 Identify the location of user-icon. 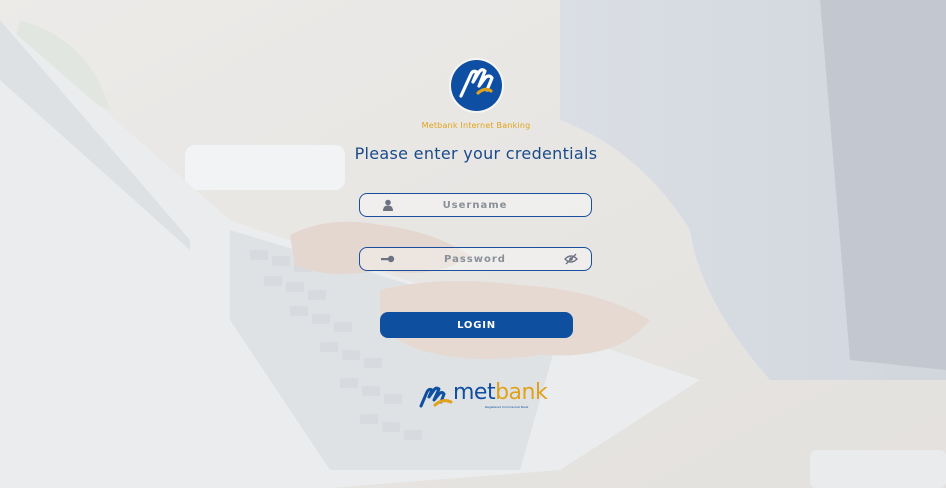
(388, 205).